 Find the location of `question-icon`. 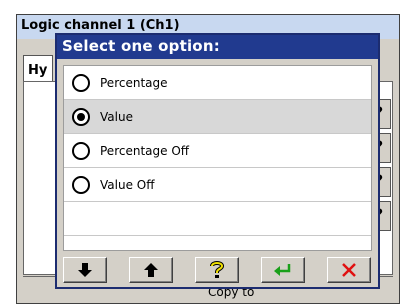

question-icon is located at coordinates (217, 269).